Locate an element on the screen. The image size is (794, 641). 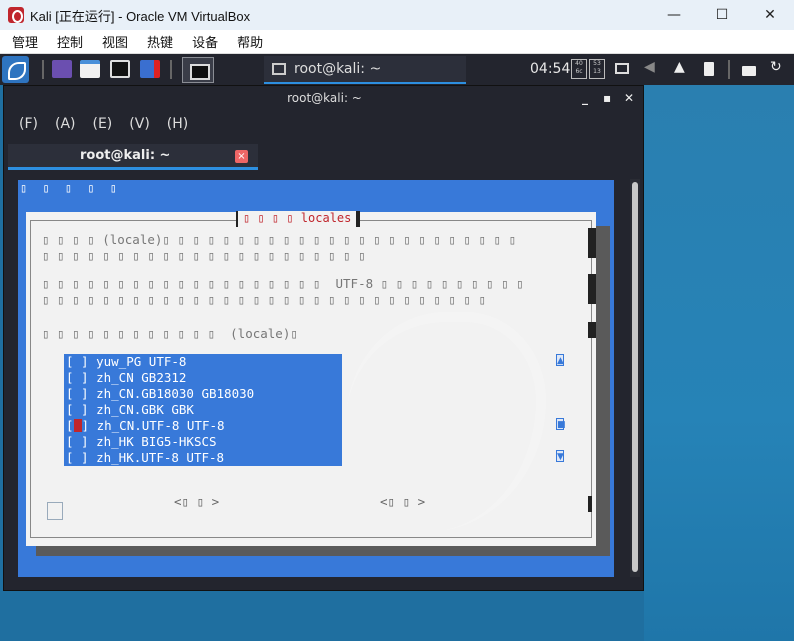
ok-button: <▯ ▯ > is located at coordinates (196, 501).